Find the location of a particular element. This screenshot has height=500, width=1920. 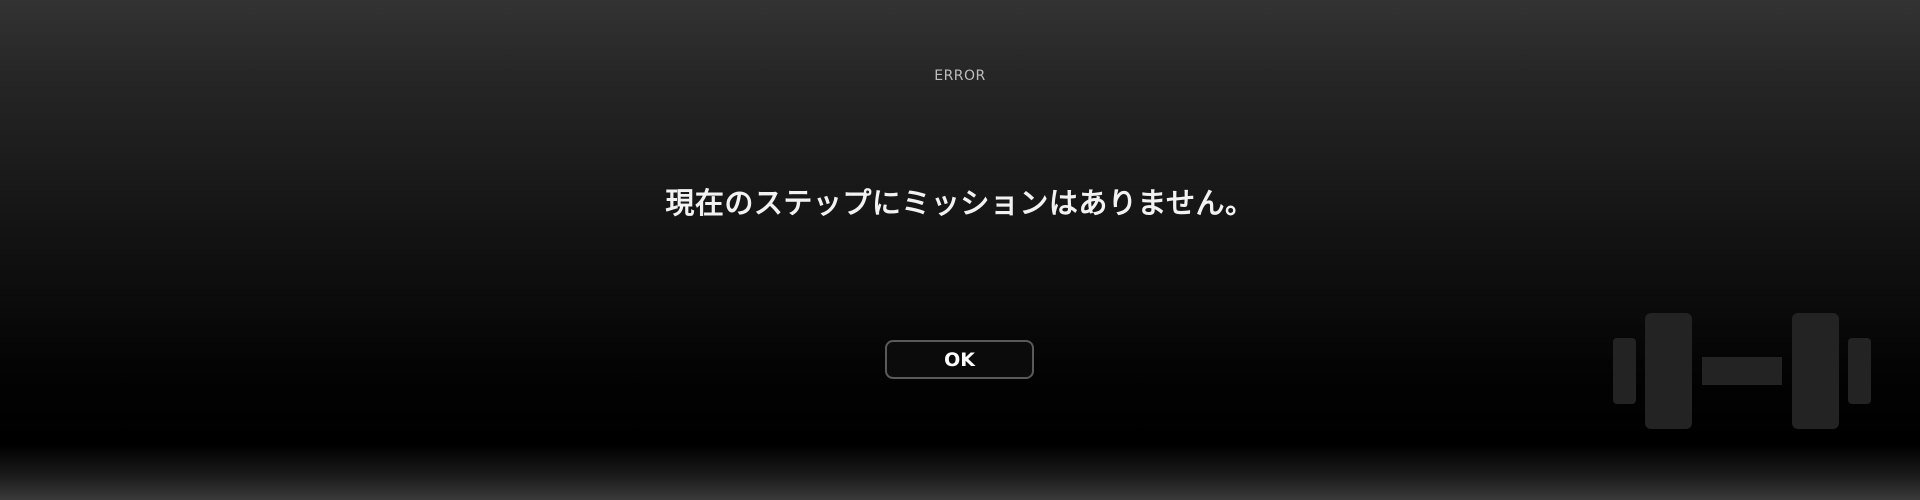

dumbbell-icon is located at coordinates (1742, 371).